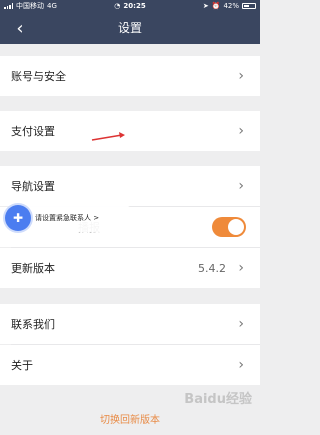 The image size is (320, 435). I want to click on row-label: 更新版本, so click(33, 268).